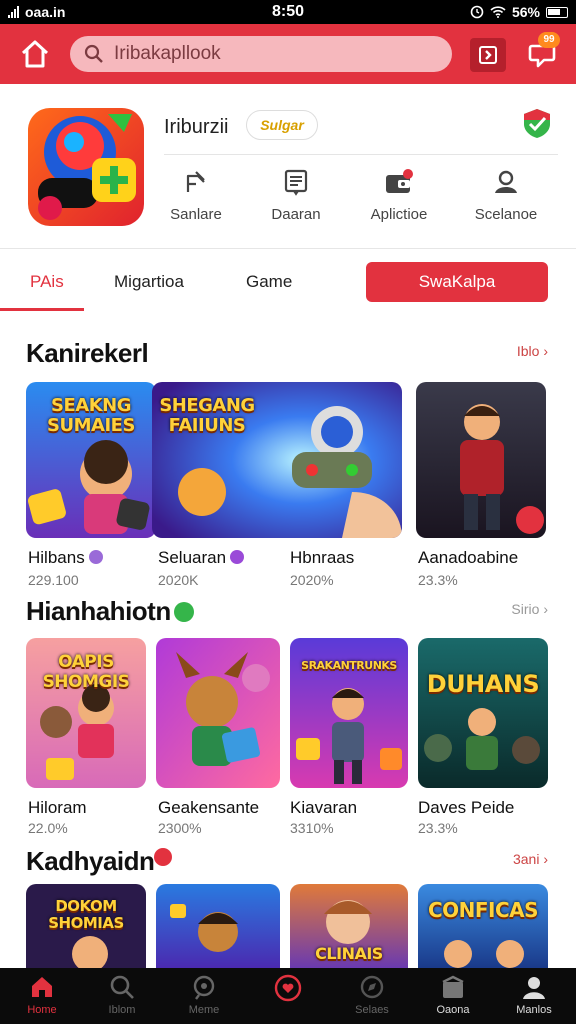  I want to click on battery-icon, so click(557, 12).